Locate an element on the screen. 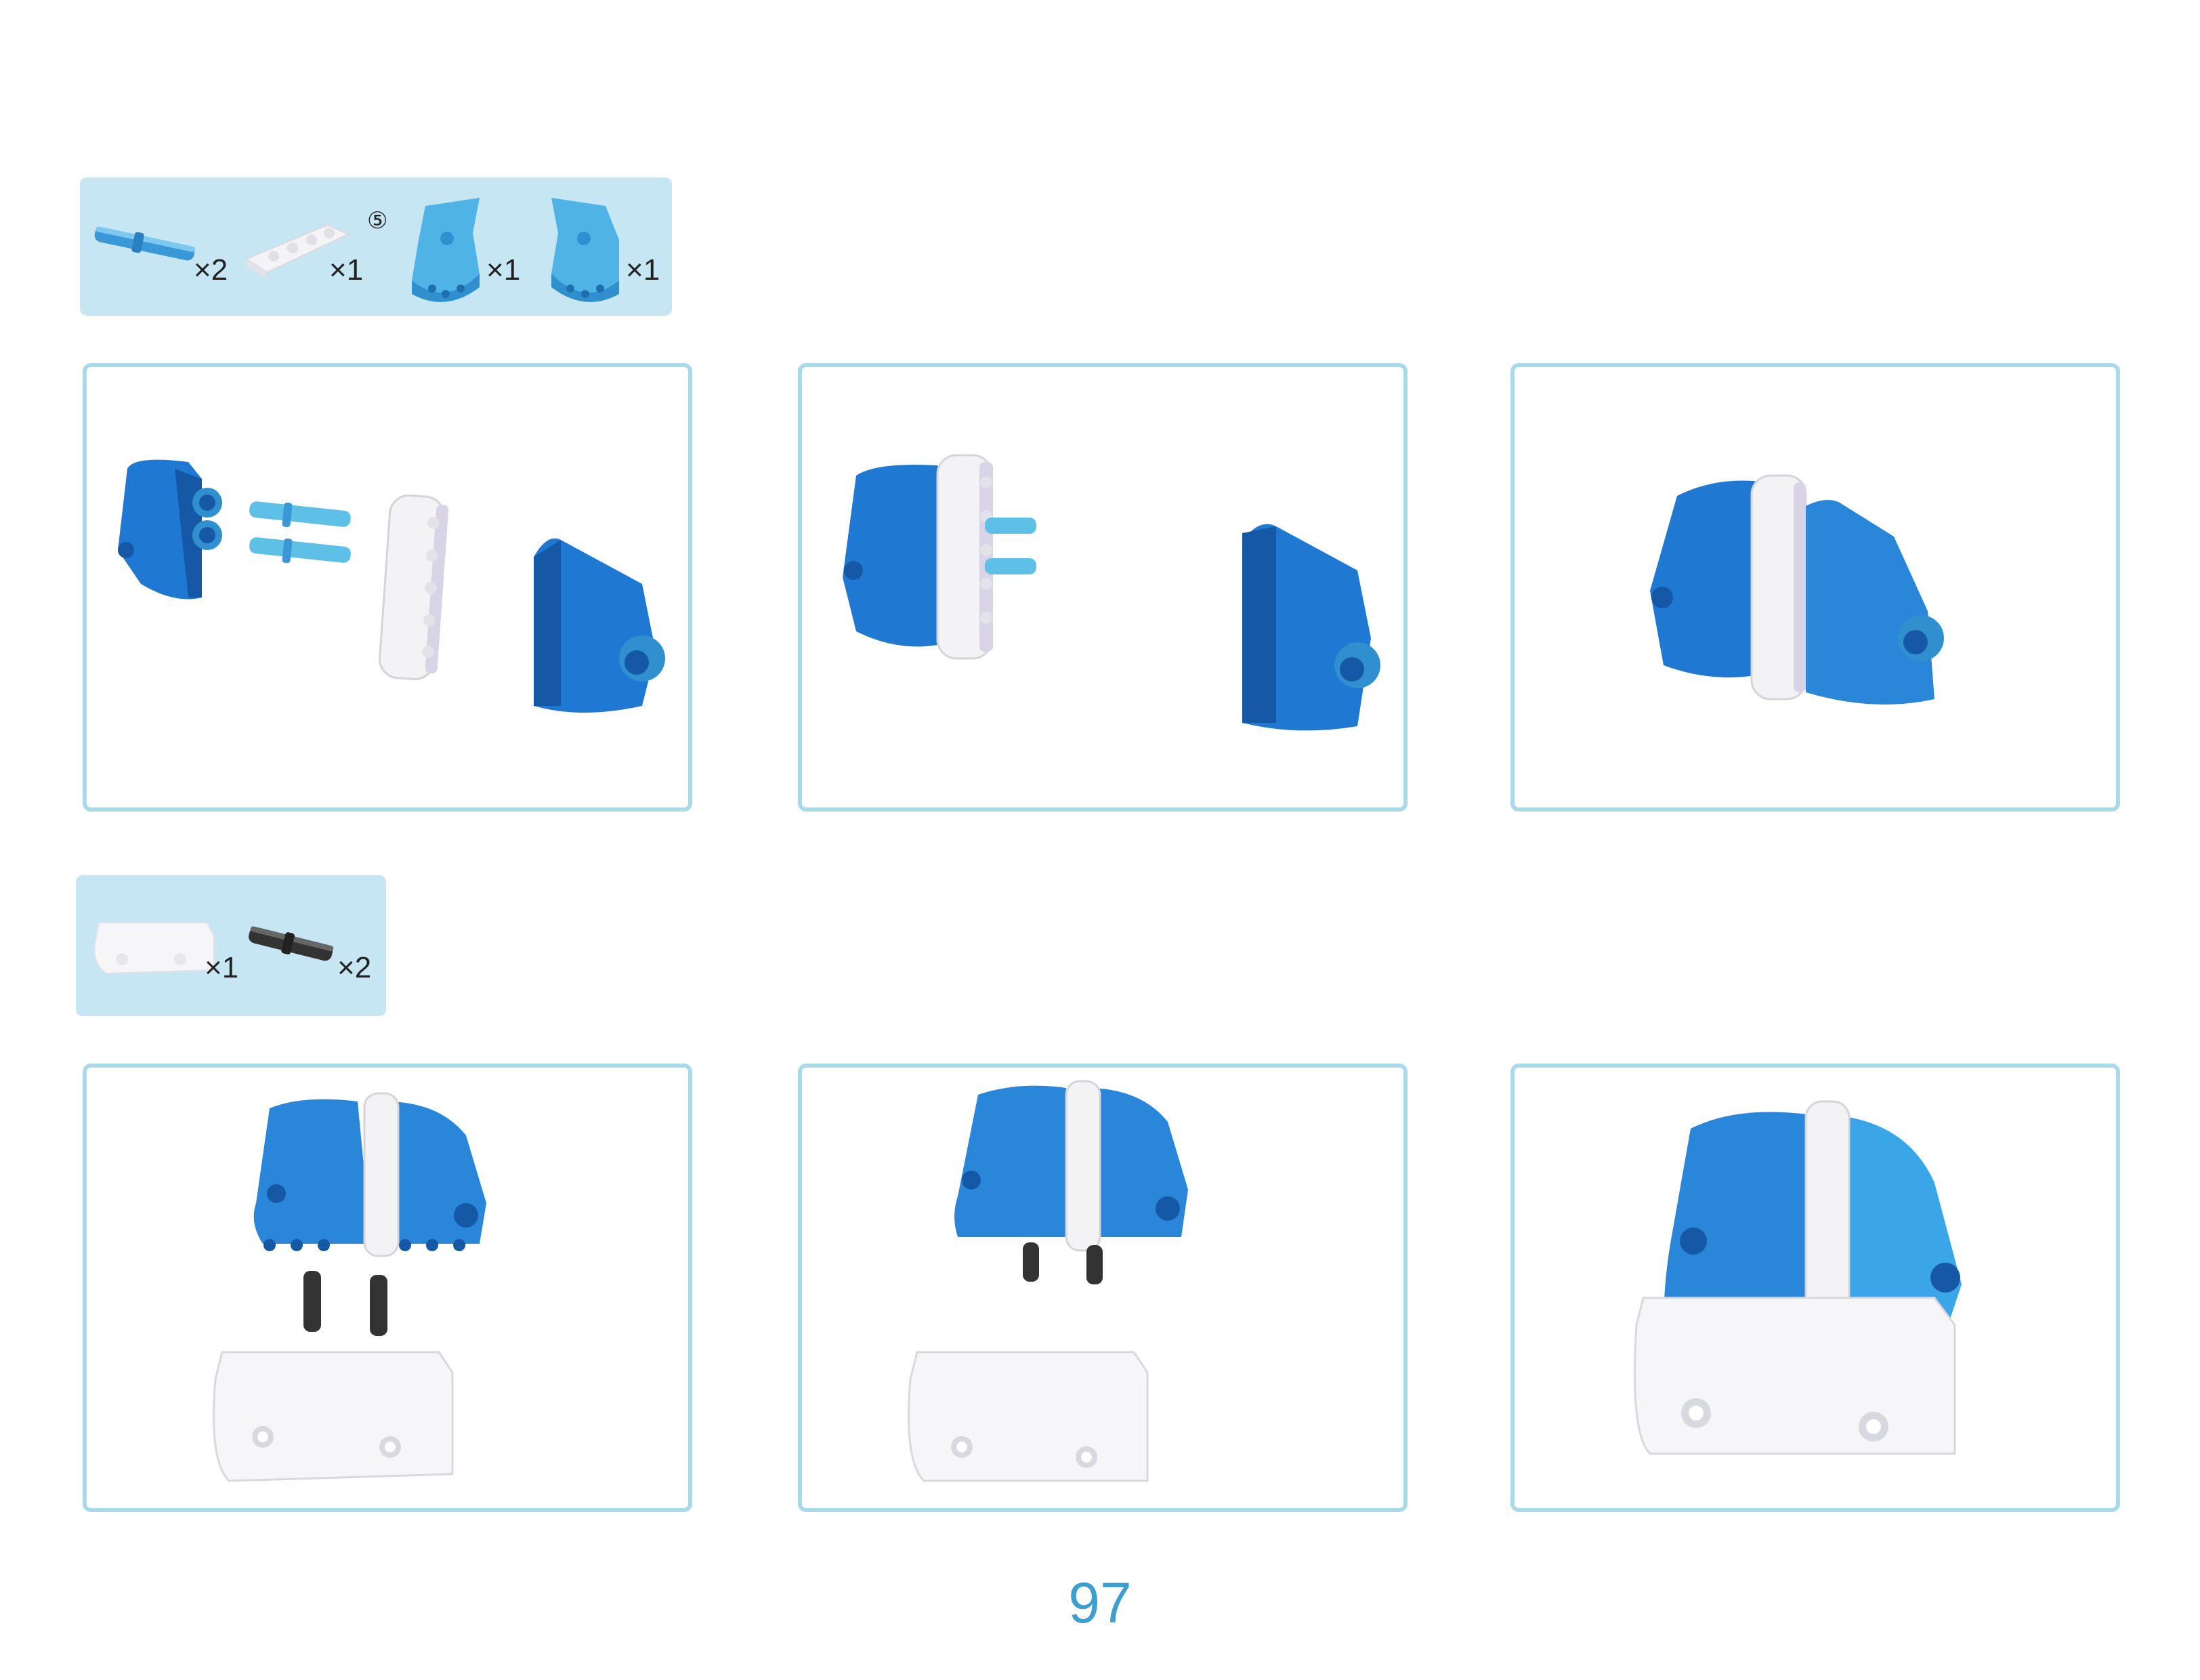 Image resolution: width=2200 pixels, height=1680 pixels. page-number: 97 is located at coordinates (1100, 1603).